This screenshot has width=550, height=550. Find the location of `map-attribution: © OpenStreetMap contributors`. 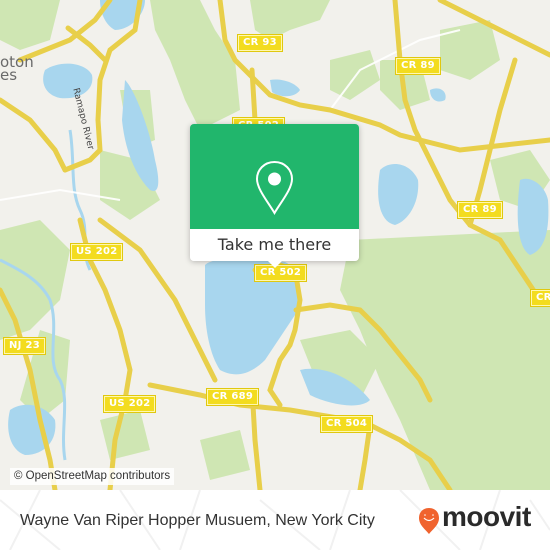

map-attribution: © OpenStreetMap contributors is located at coordinates (92, 476).